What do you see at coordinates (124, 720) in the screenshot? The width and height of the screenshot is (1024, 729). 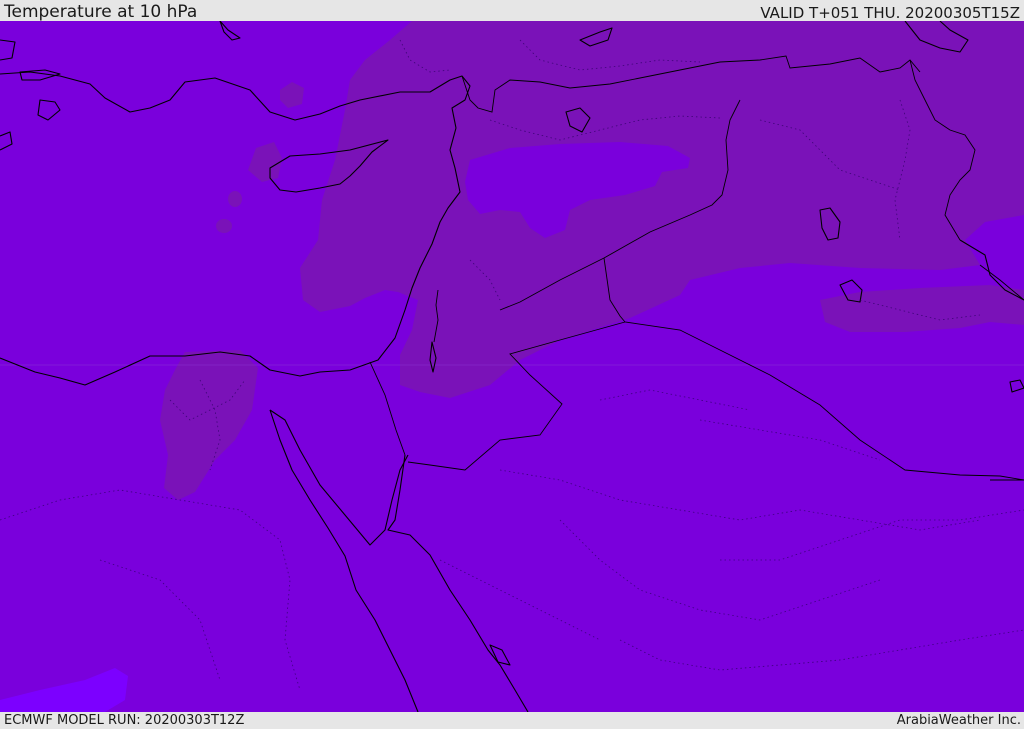 I see `model-run-label: ECMWF MODEL RUN: 20200303T12Z` at bounding box center [124, 720].